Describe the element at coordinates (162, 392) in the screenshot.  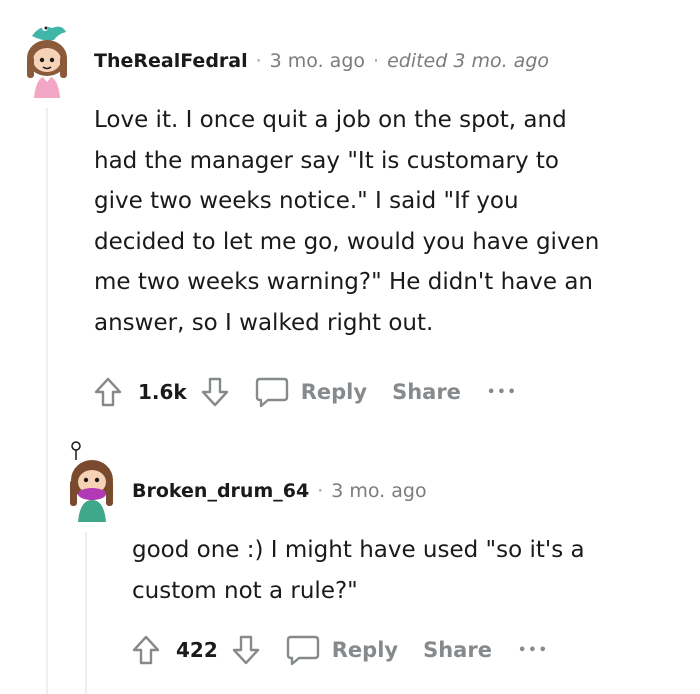
I see `vote-count: 1.6k` at that location.